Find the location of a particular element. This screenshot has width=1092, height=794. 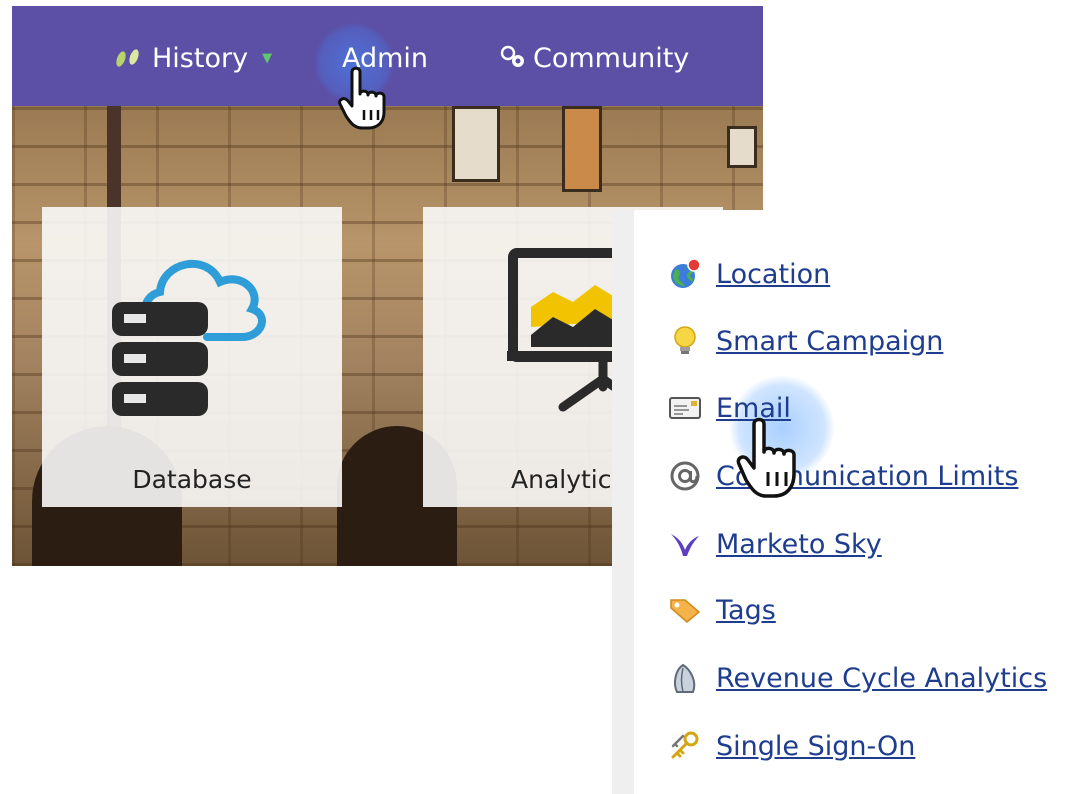

database-tile: Database is located at coordinates (192, 357).